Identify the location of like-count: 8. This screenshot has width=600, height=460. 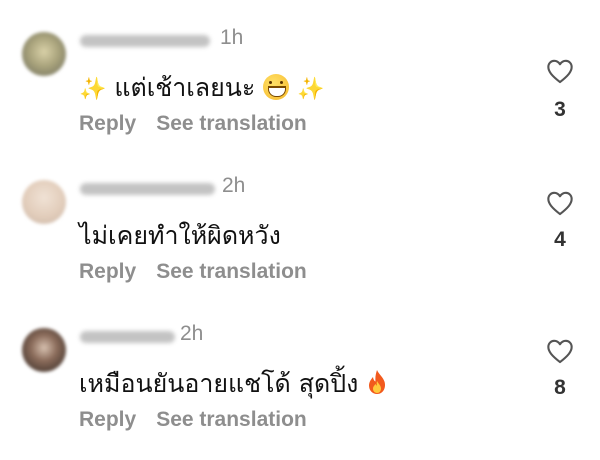
(560, 387).